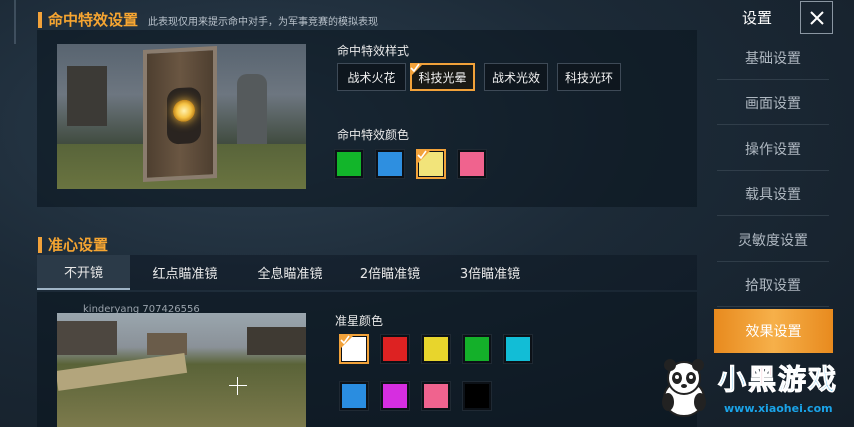 This screenshot has width=854, height=427. What do you see at coordinates (93, 20) in the screenshot?
I see `hit-effect-title: 命中特效设置` at bounding box center [93, 20].